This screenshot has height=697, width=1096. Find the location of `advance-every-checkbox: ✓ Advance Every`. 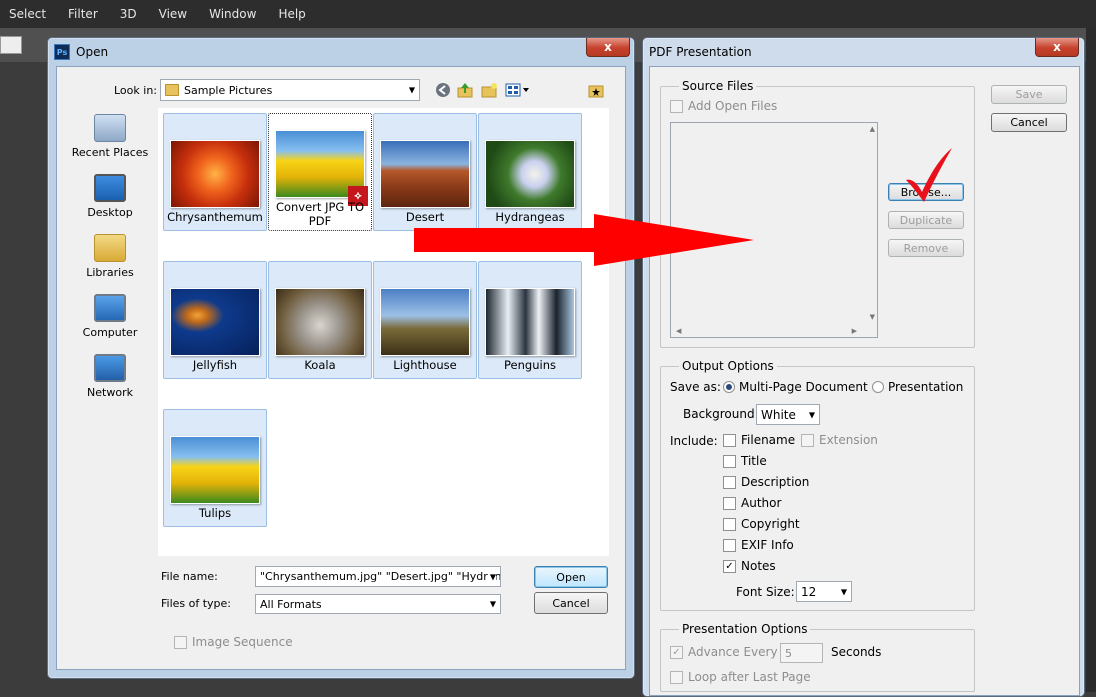

advance-every-checkbox: ✓ Advance Every is located at coordinates (724, 652).